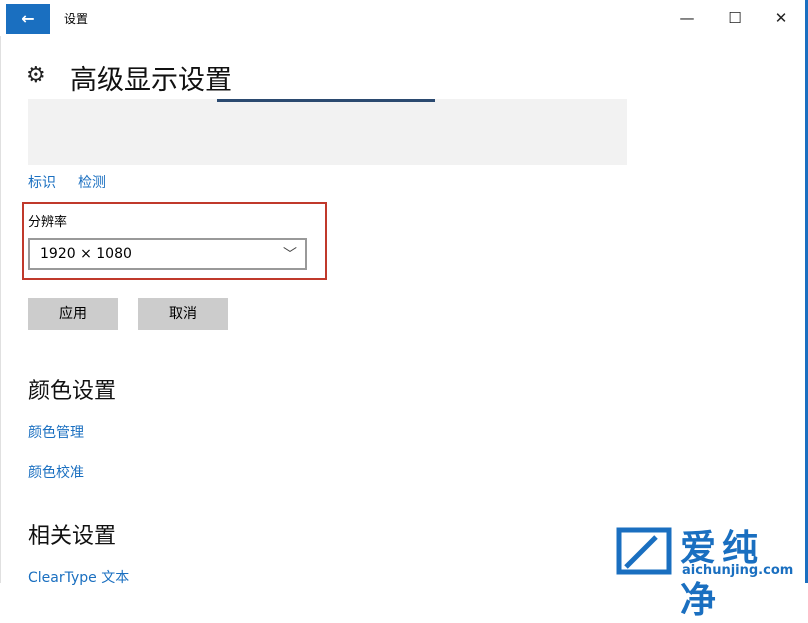 The image size is (808, 623). What do you see at coordinates (738, 570) in the screenshot?
I see `watermark-url: aichunjing.com` at bounding box center [738, 570].